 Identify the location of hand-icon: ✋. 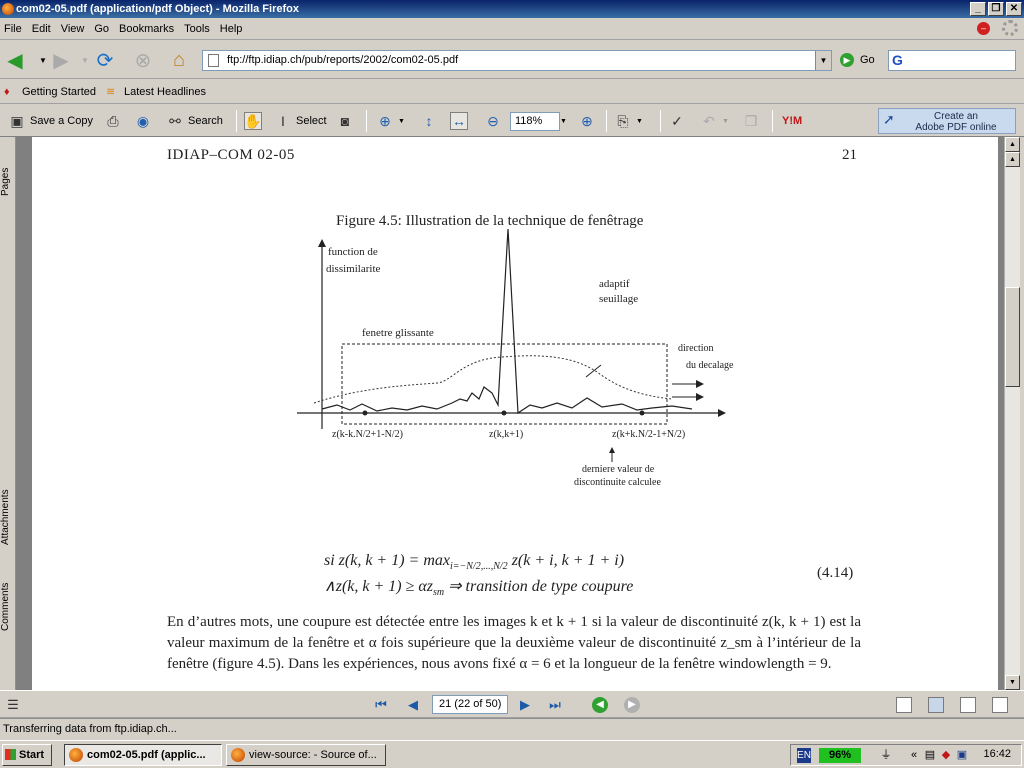
(253, 121).